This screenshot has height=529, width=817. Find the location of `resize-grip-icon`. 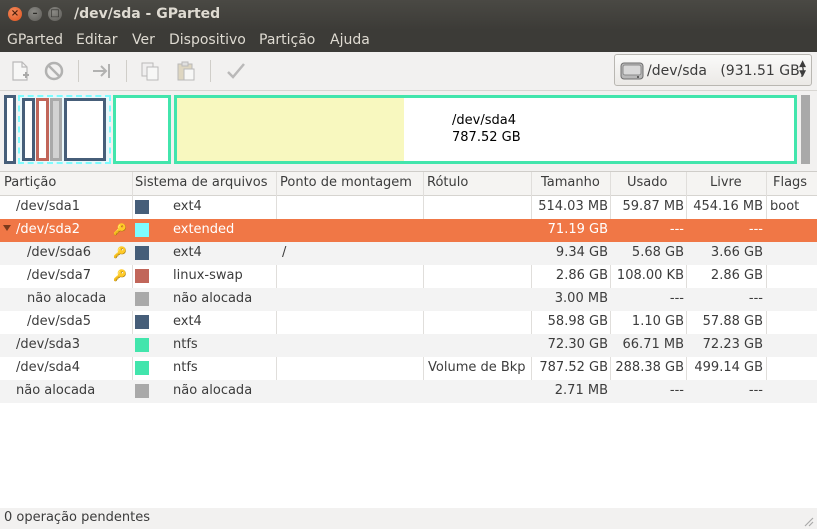

resize-grip-icon is located at coordinates (808, 521).